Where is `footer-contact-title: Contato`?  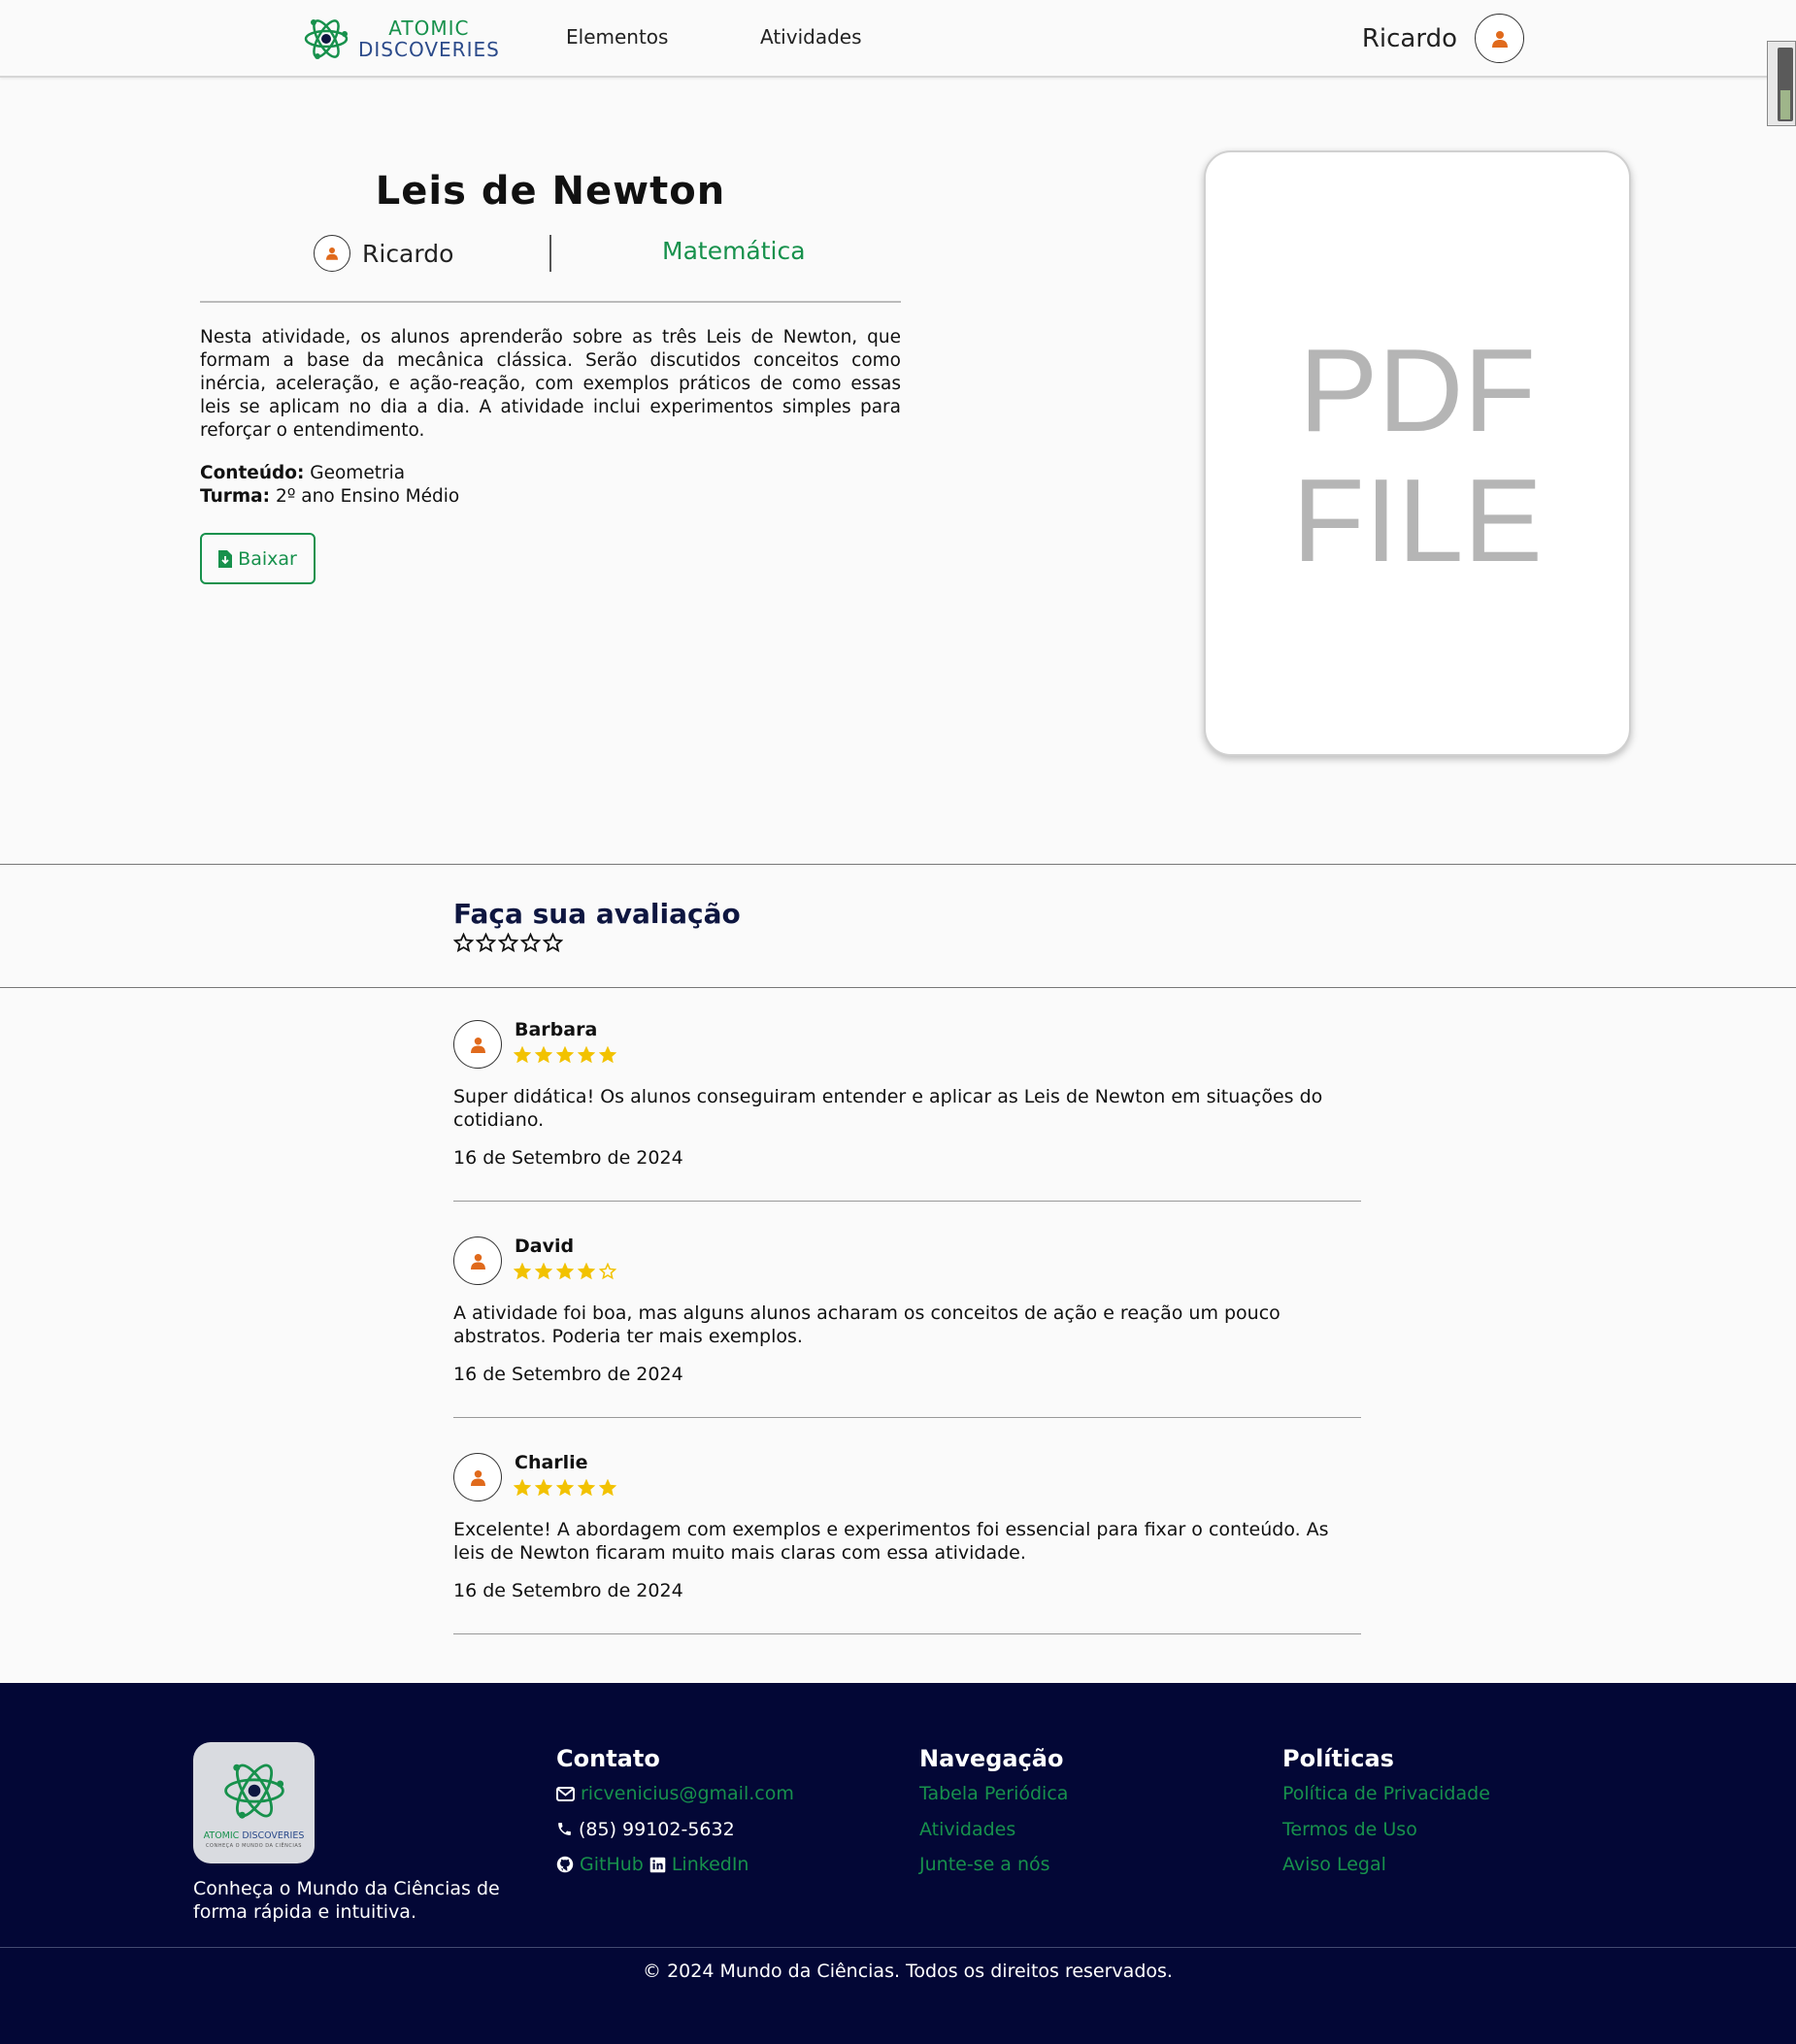
footer-contact-title: Contato is located at coordinates (608, 1758).